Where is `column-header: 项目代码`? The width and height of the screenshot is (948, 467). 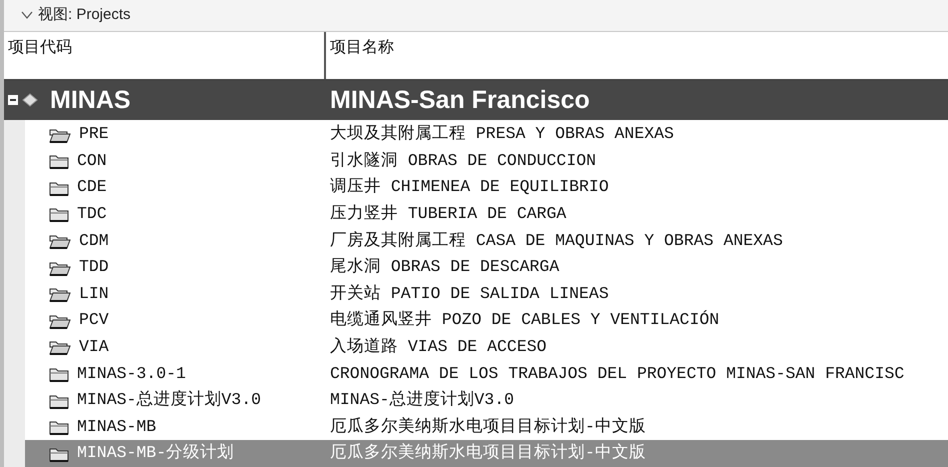
column-header: 项目代码 is located at coordinates (165, 55).